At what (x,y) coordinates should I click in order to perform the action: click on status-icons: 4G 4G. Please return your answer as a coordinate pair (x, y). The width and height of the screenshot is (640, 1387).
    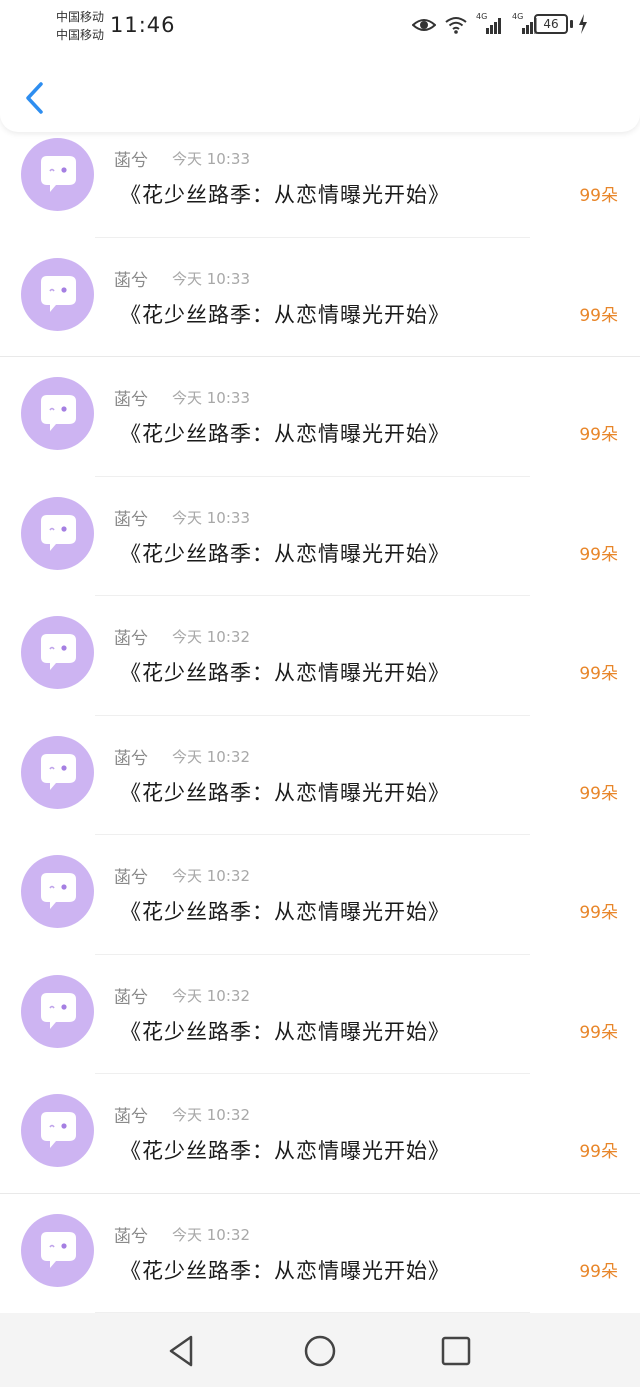
    Looking at the image, I should click on (476, 24).